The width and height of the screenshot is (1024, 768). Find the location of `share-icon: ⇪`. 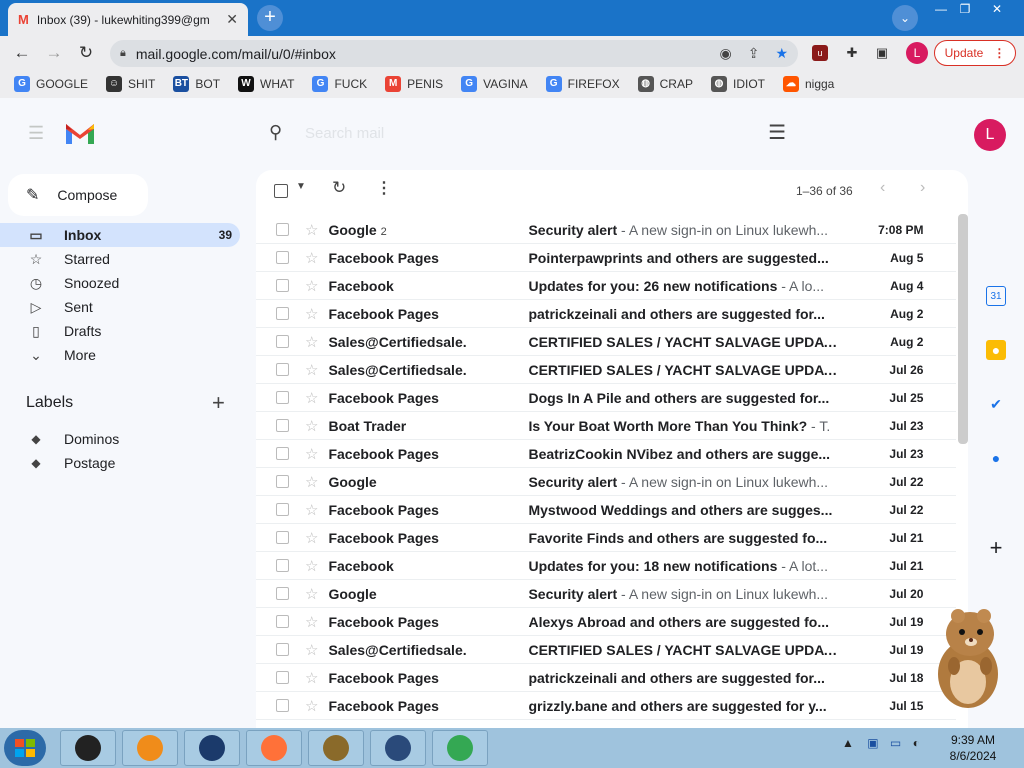

share-icon: ⇪ is located at coordinates (754, 53).